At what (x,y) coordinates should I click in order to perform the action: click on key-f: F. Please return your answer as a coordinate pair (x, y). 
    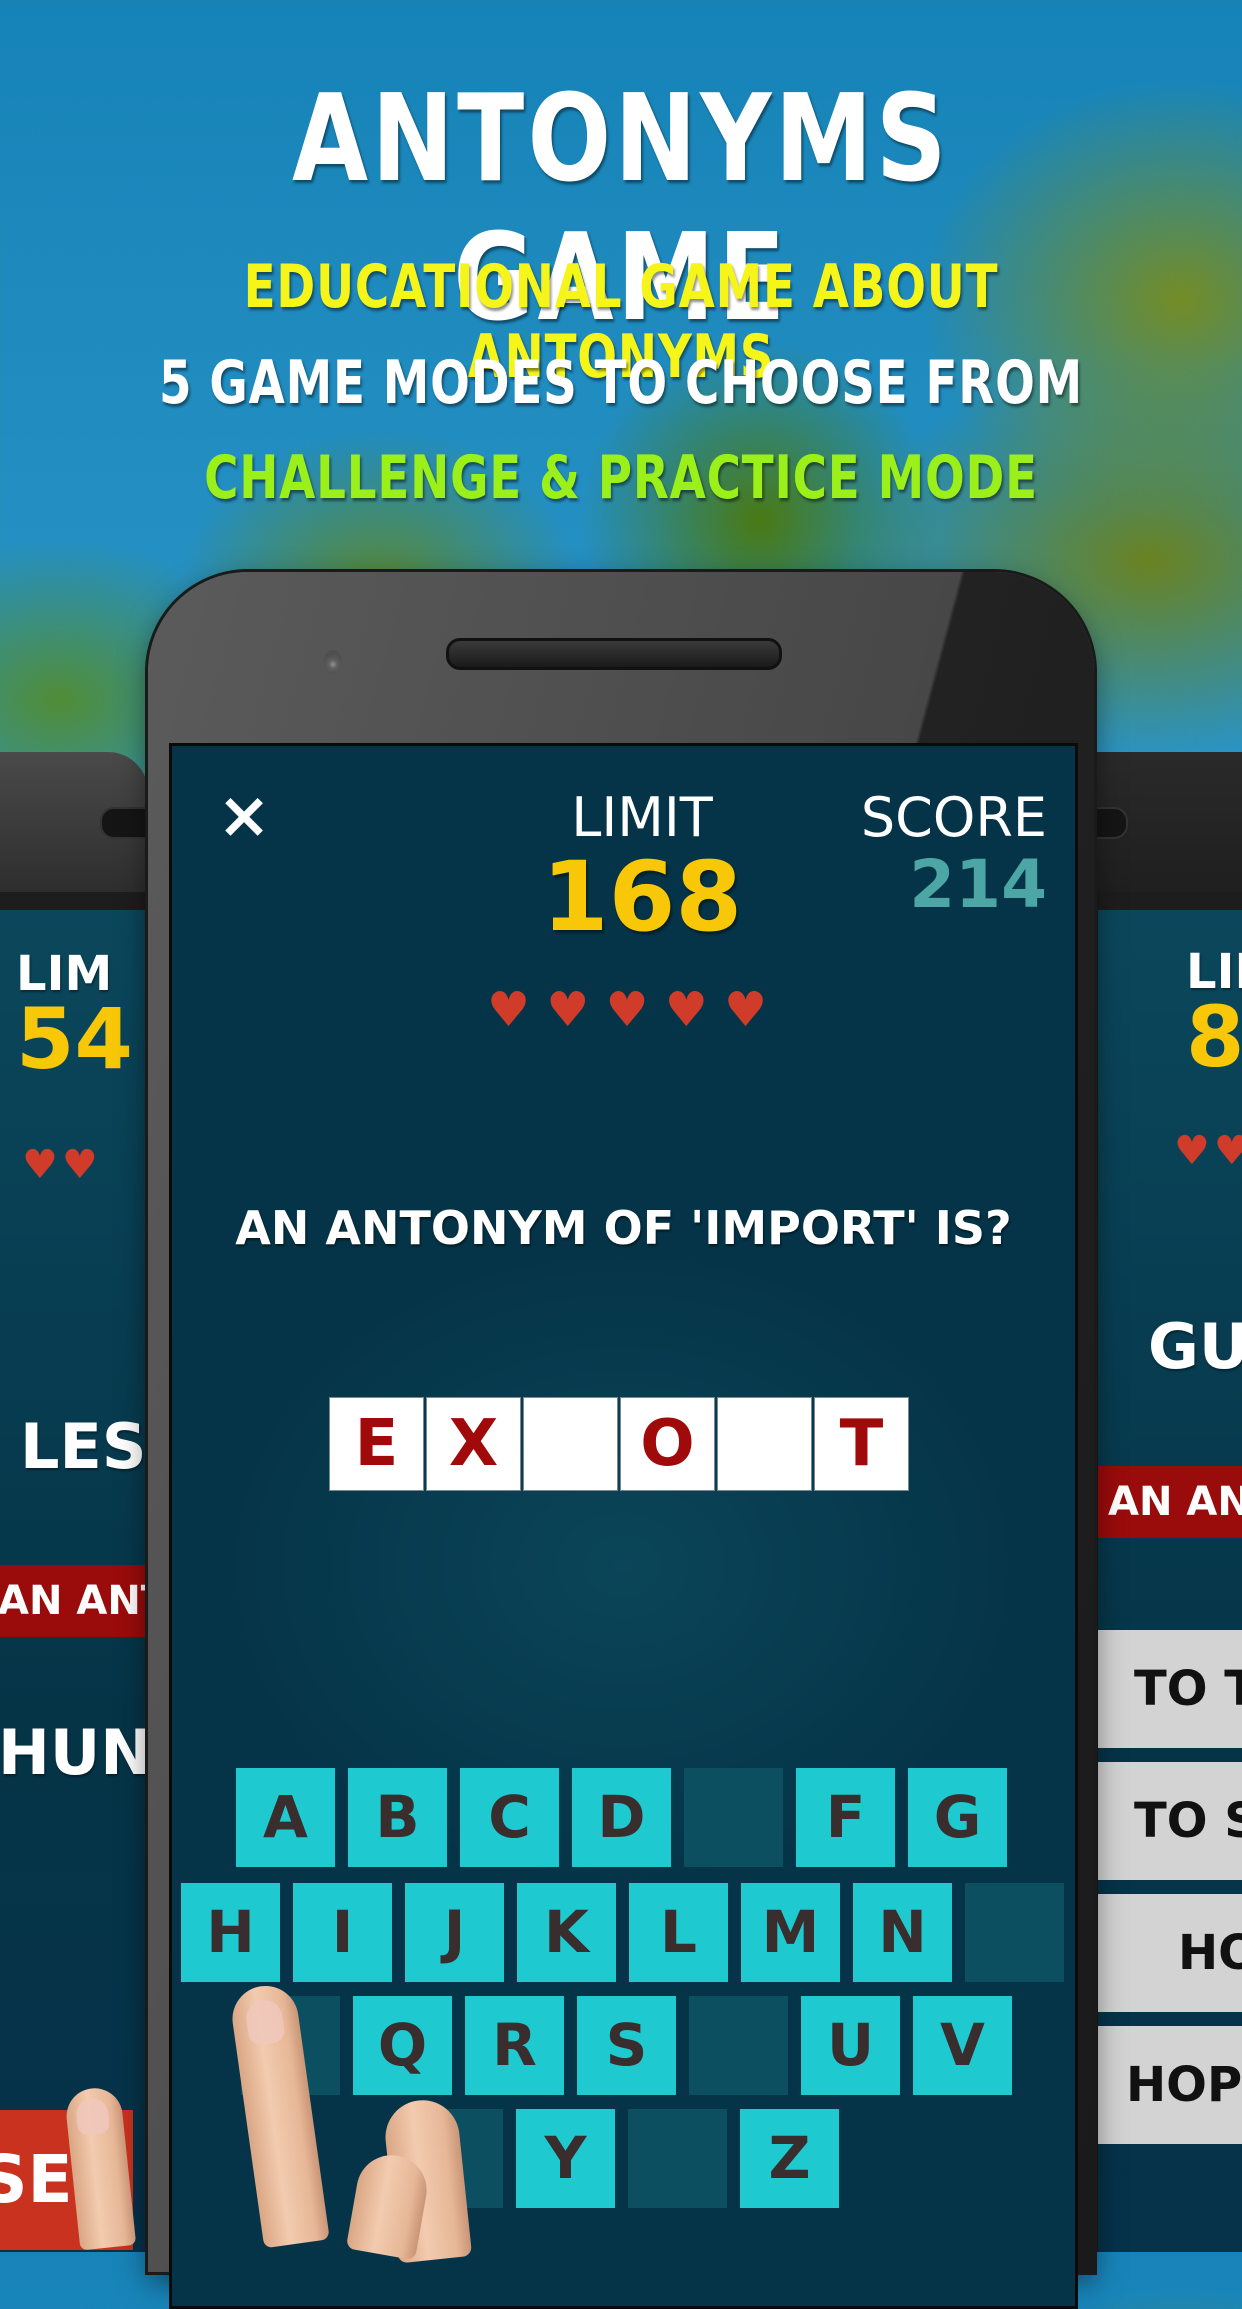
    Looking at the image, I should click on (845, 1817).